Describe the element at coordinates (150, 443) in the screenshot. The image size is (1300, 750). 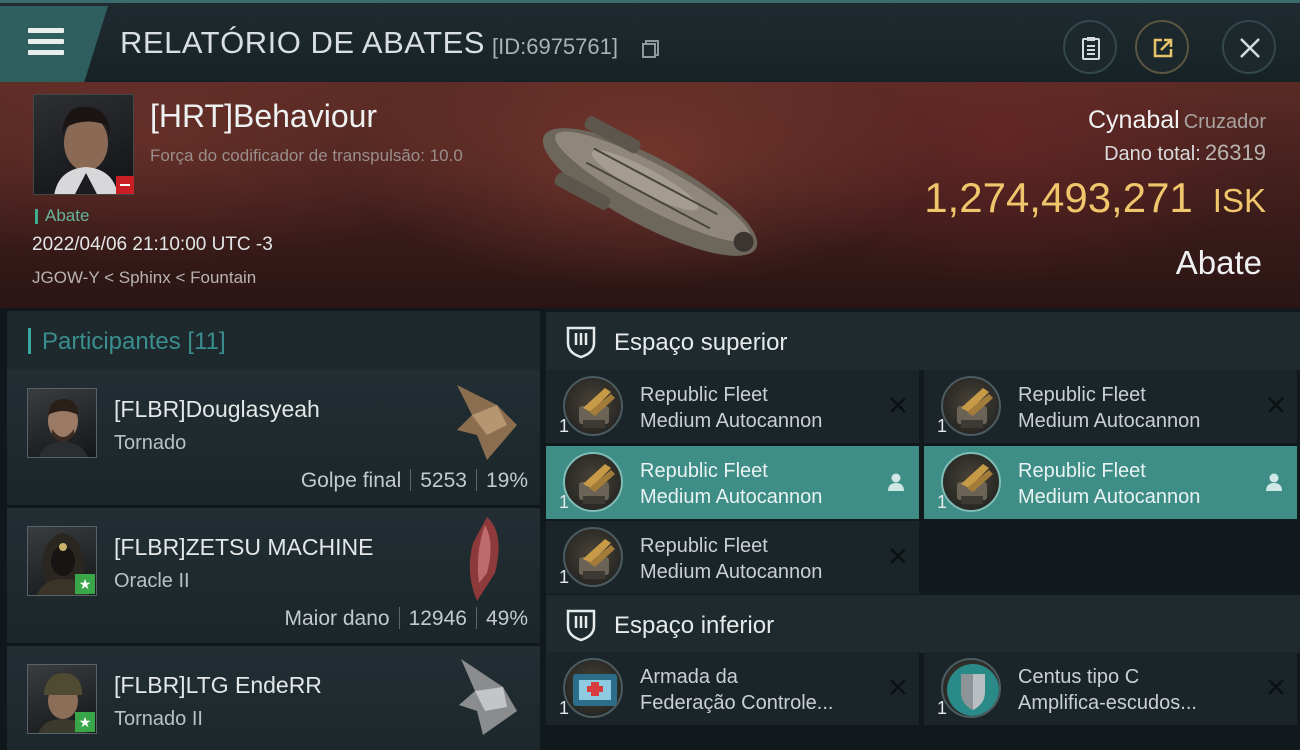
I see `participant-ship: Tornado` at that location.